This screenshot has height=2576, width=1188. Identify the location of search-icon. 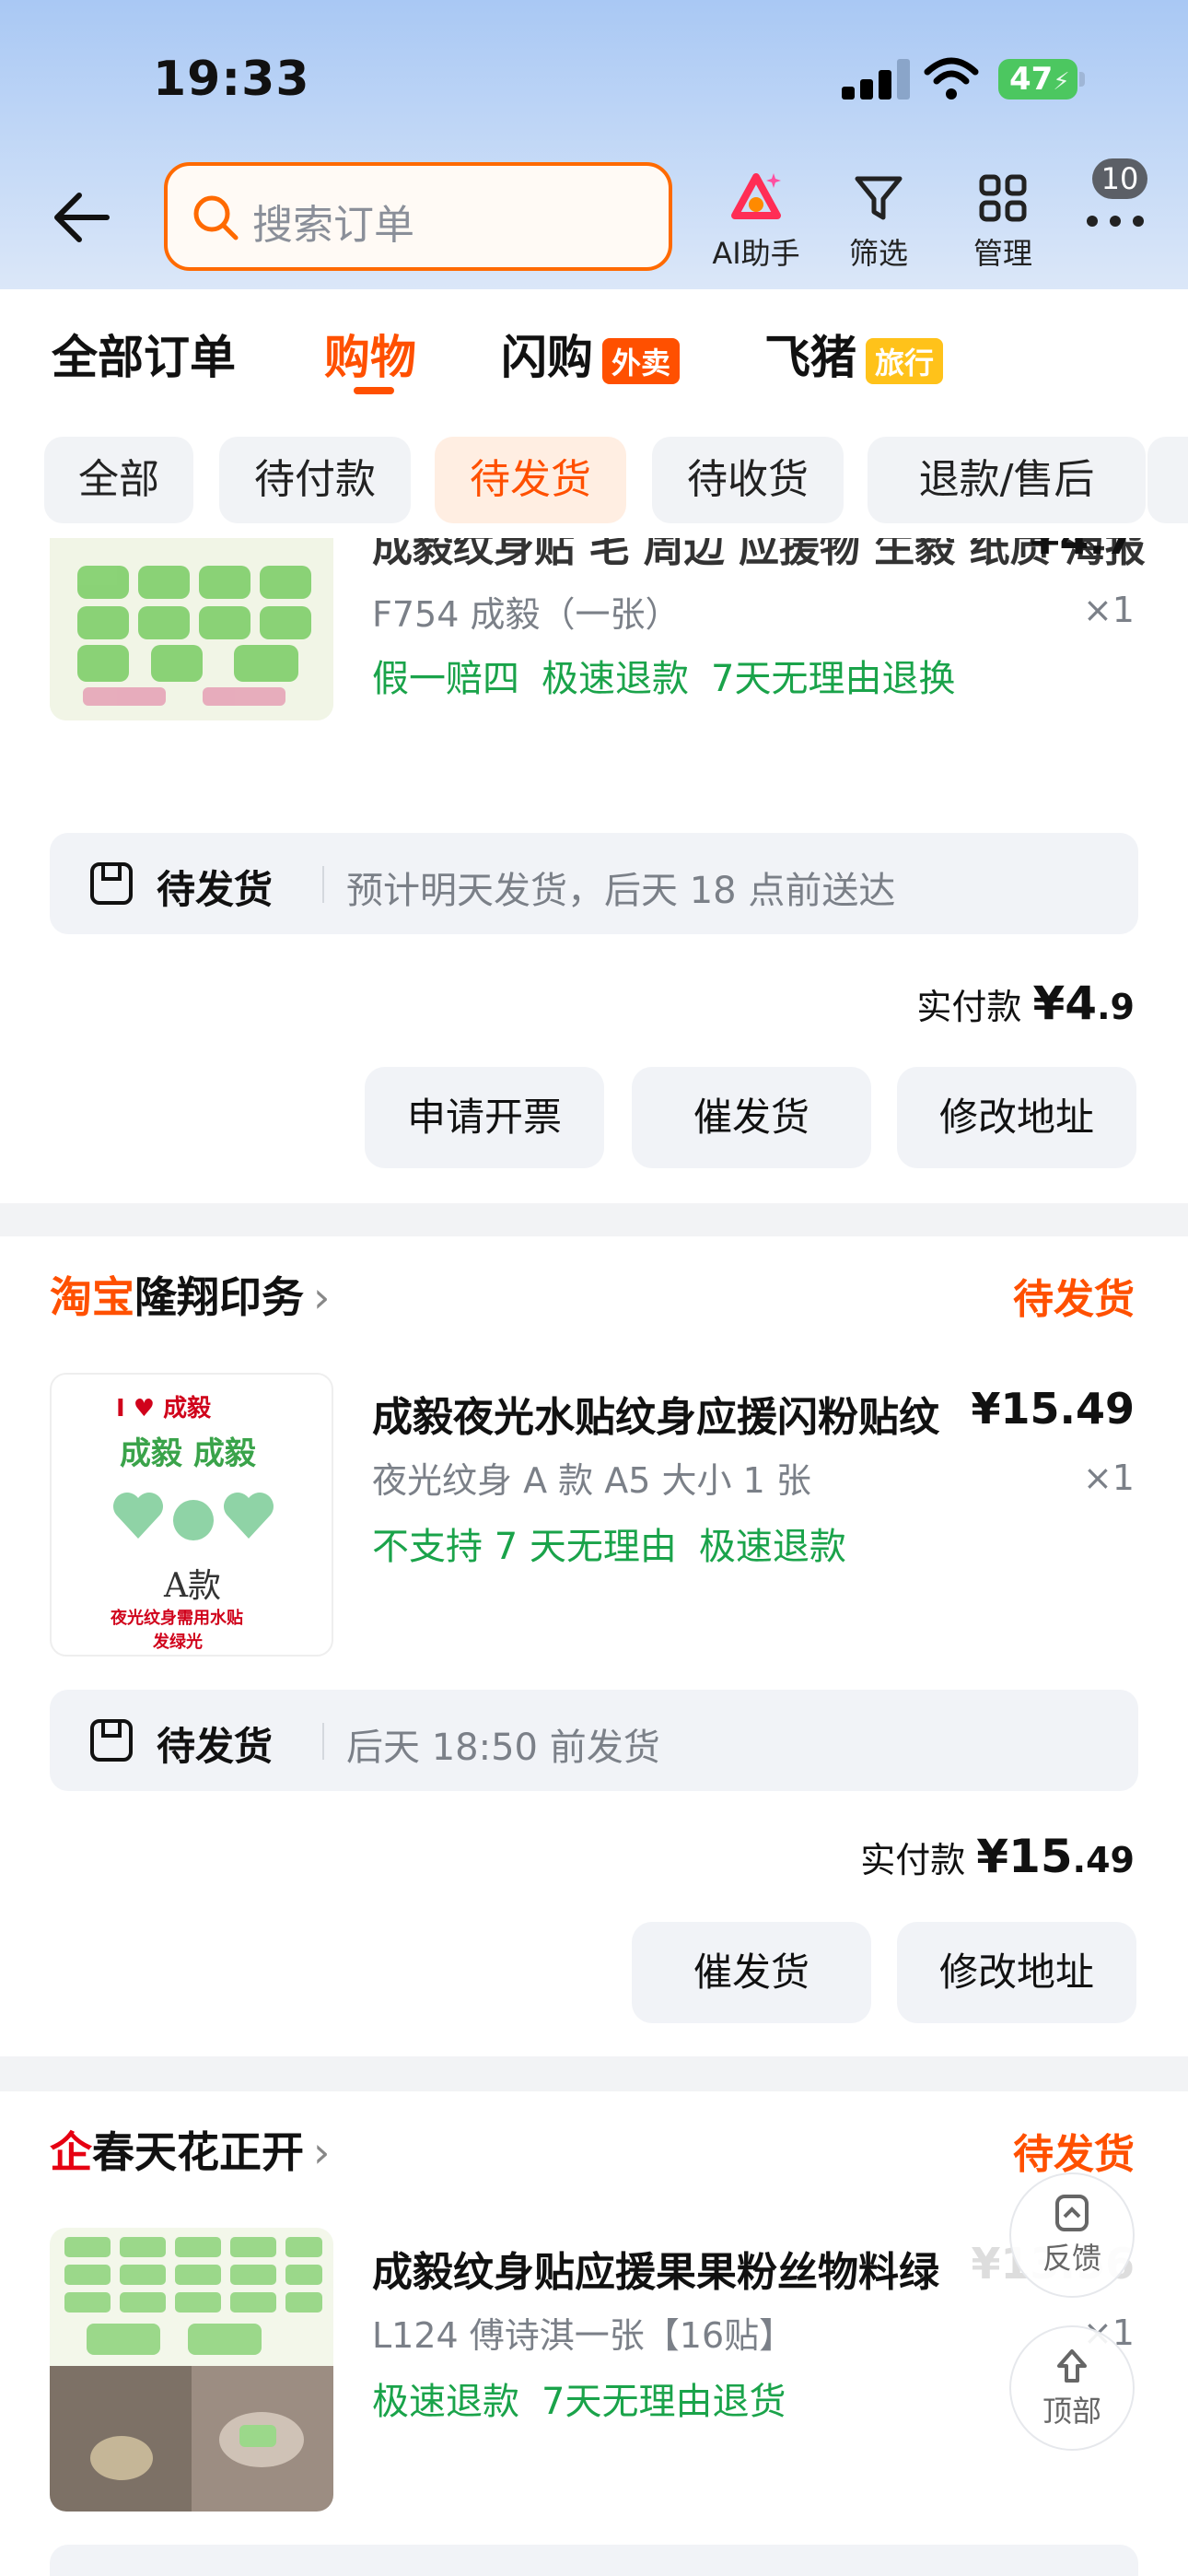
(216, 217).